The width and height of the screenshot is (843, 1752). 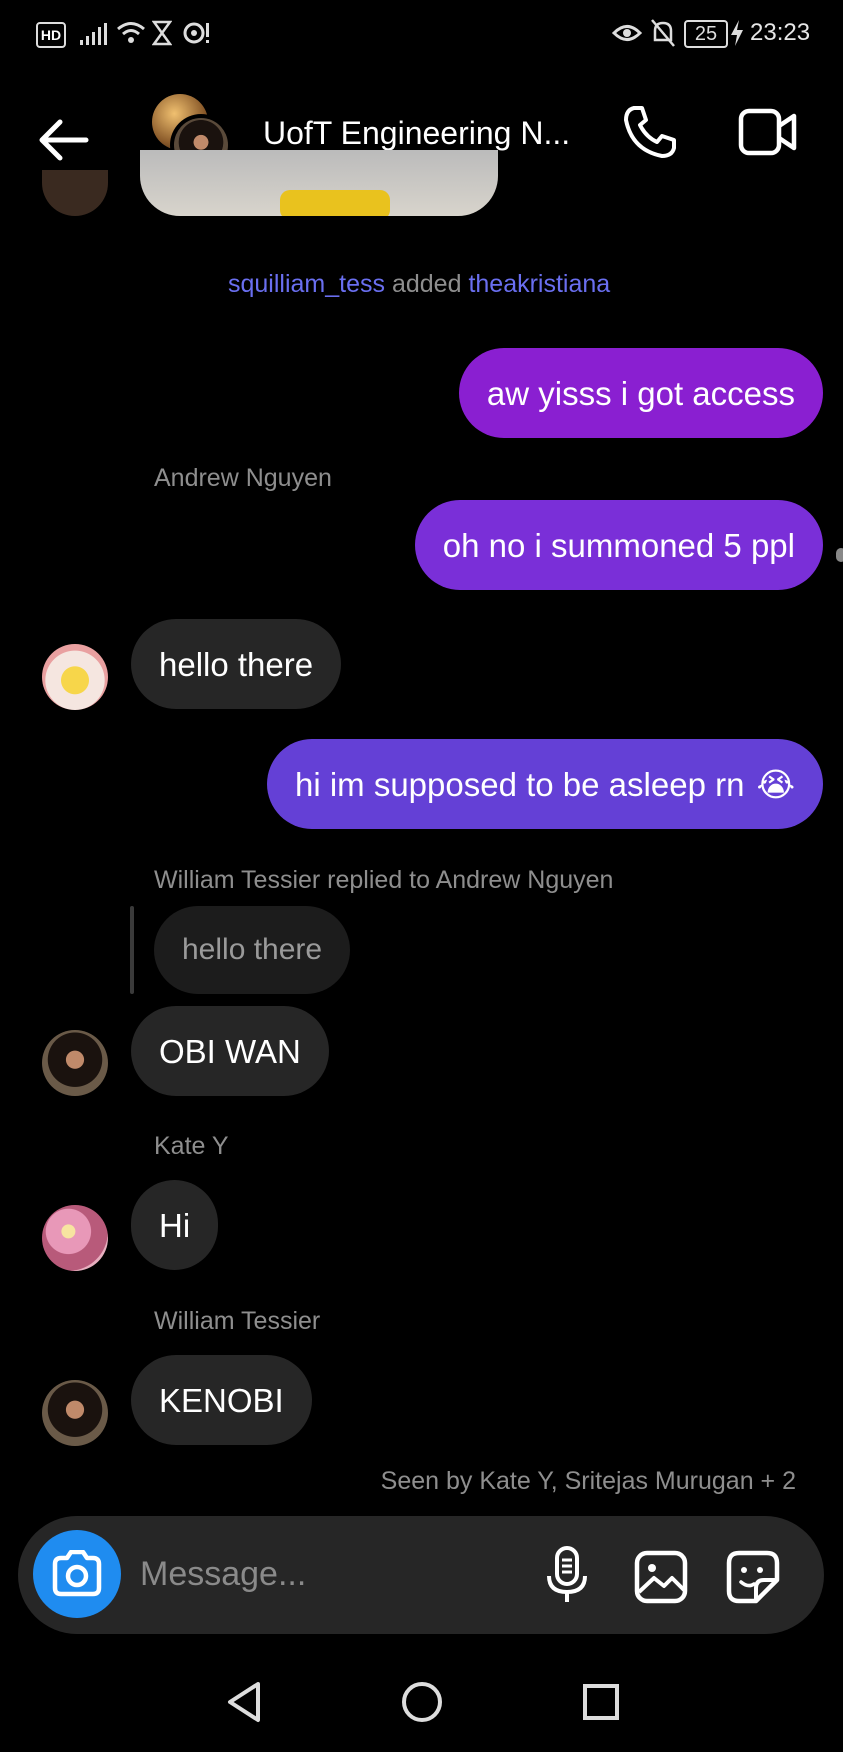 What do you see at coordinates (588, 1481) in the screenshot?
I see `seen-by-label: Seen by Kate Y, Sritejas Murugan + 2` at bounding box center [588, 1481].